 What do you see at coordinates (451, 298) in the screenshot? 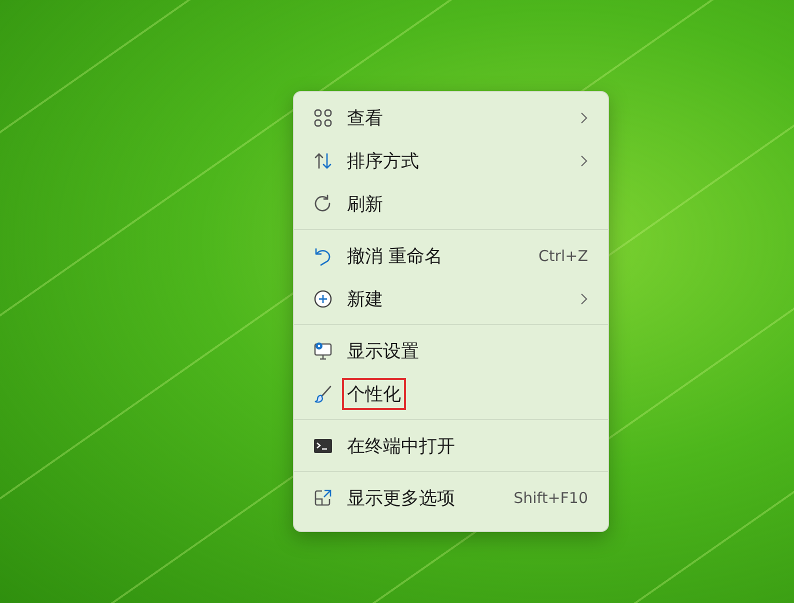
I see `menu-item: 新建` at bounding box center [451, 298].